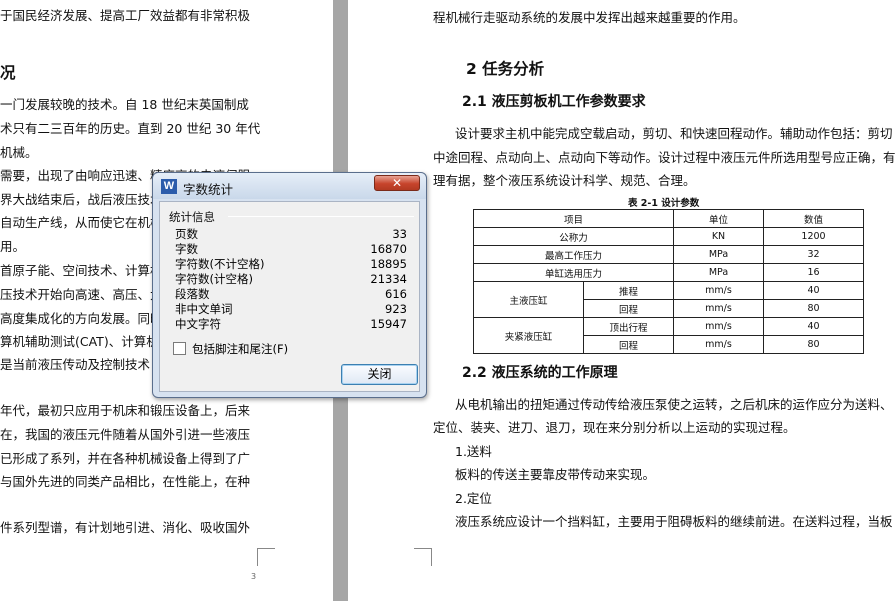  What do you see at coordinates (81, 199) in the screenshot?
I see `body-text-line: 界大战结束后，战后液压技术` at bounding box center [81, 199].